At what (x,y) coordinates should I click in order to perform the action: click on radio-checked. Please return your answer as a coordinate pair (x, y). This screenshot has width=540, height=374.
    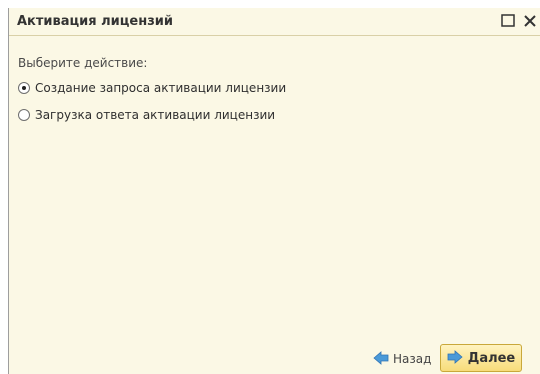
    Looking at the image, I should click on (24, 88).